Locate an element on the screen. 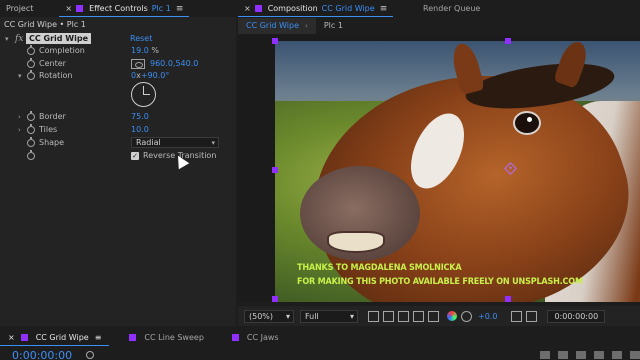 Image resolution: width=640 pixels, height=360 pixels. prop-reverse-transition: ✓ Reverse Transition is located at coordinates (118, 156).